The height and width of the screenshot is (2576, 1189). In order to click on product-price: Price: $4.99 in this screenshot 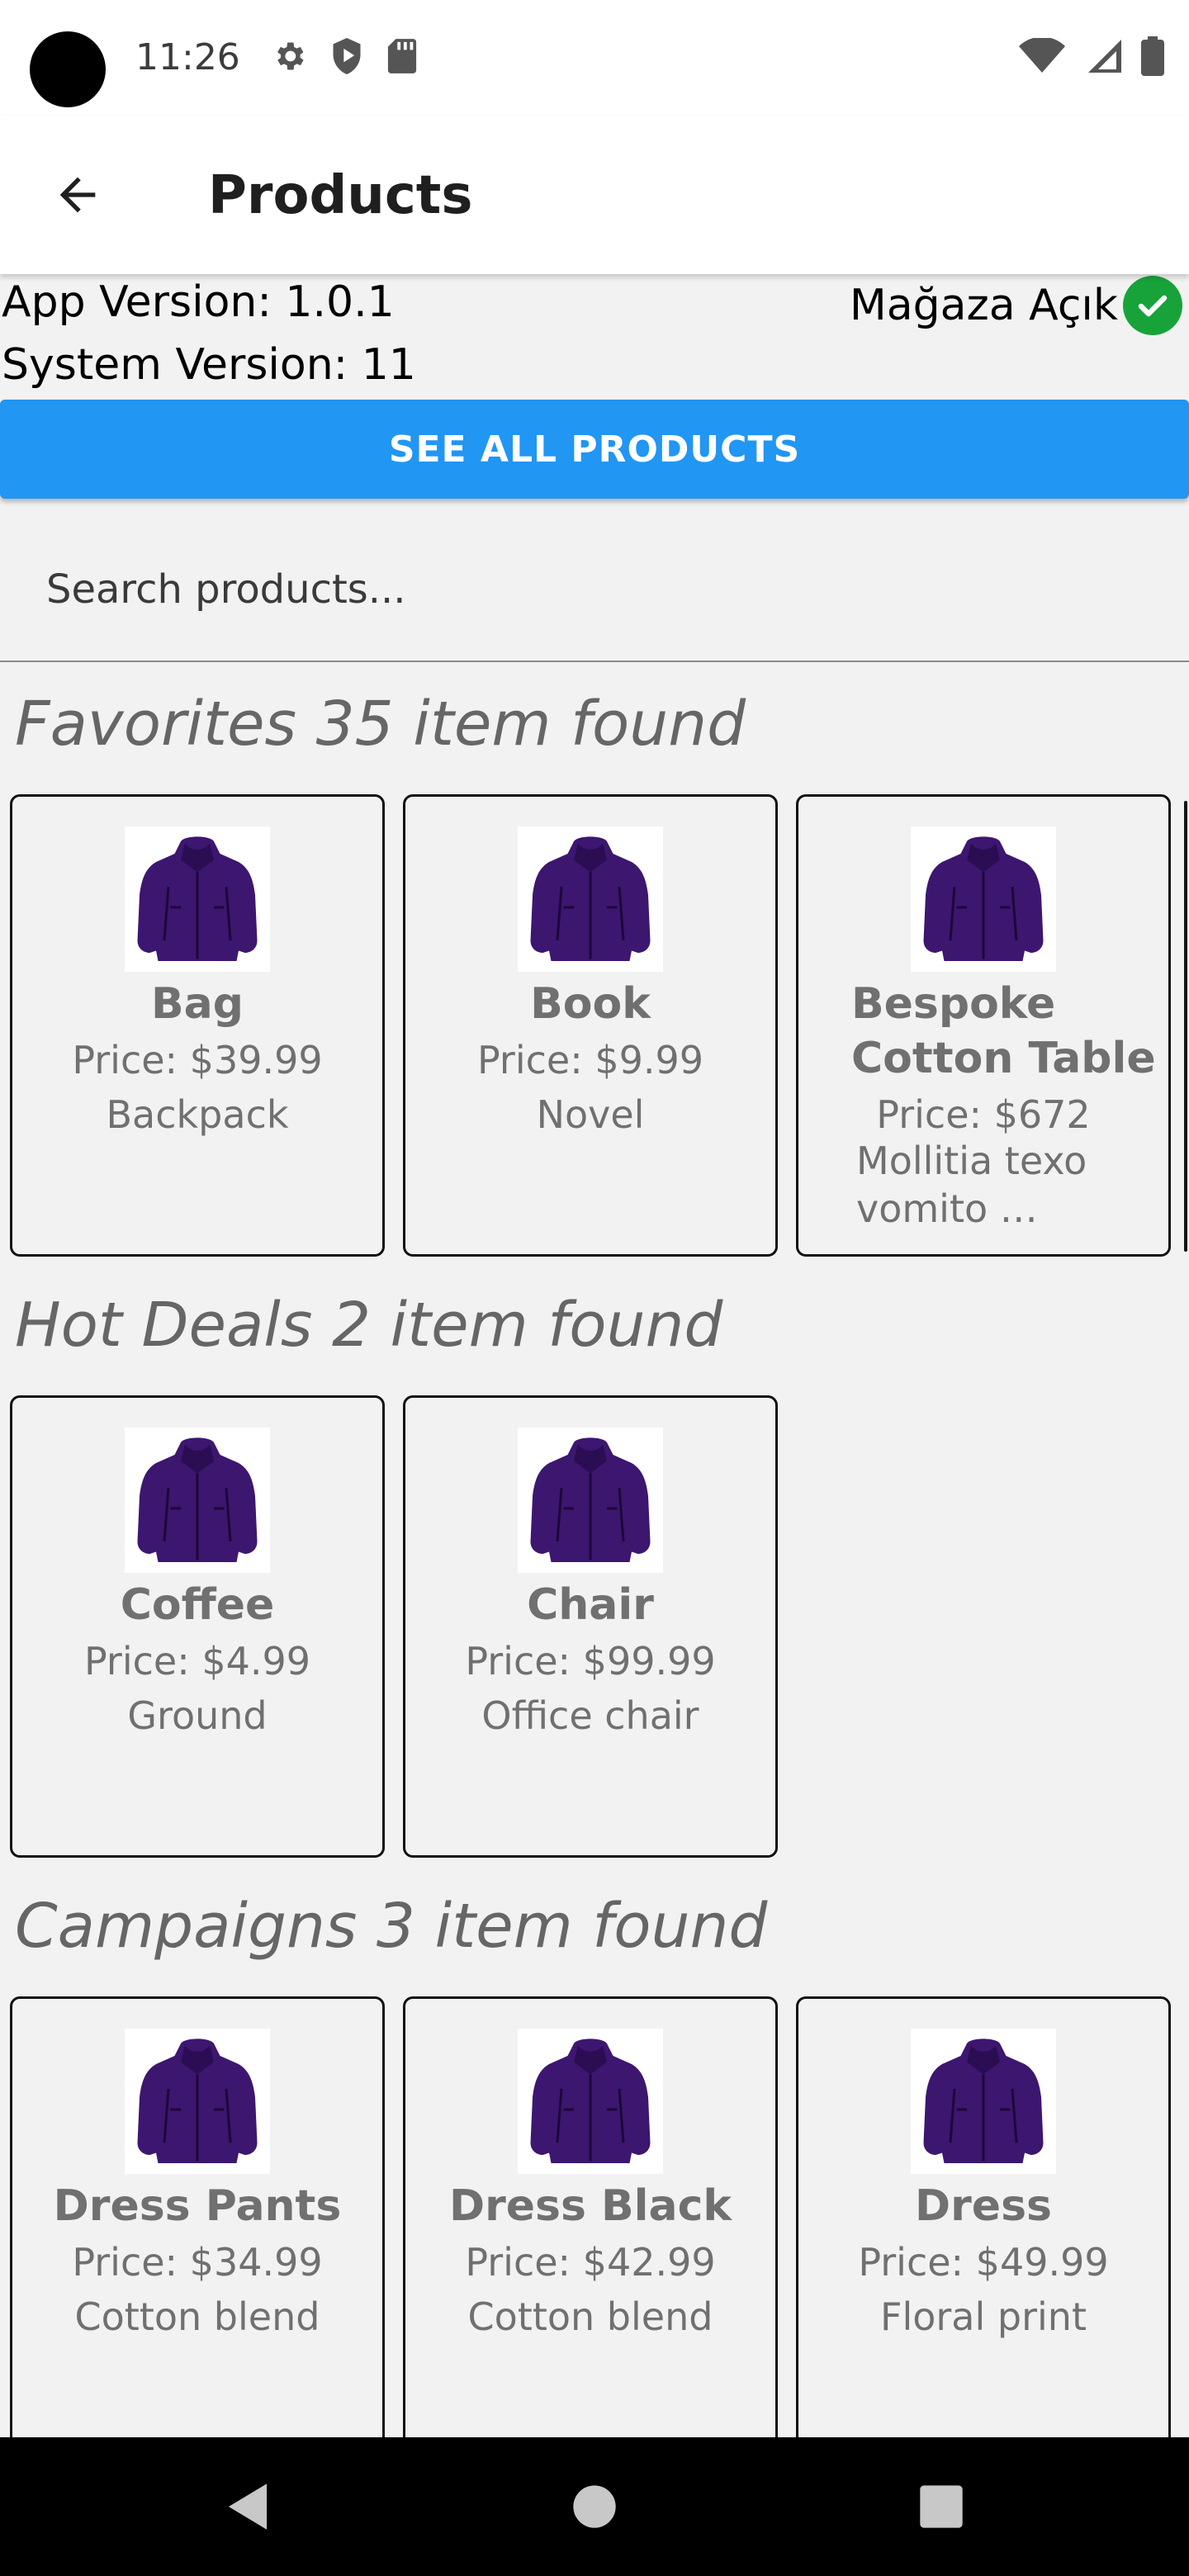, I will do `click(197, 1661)`.